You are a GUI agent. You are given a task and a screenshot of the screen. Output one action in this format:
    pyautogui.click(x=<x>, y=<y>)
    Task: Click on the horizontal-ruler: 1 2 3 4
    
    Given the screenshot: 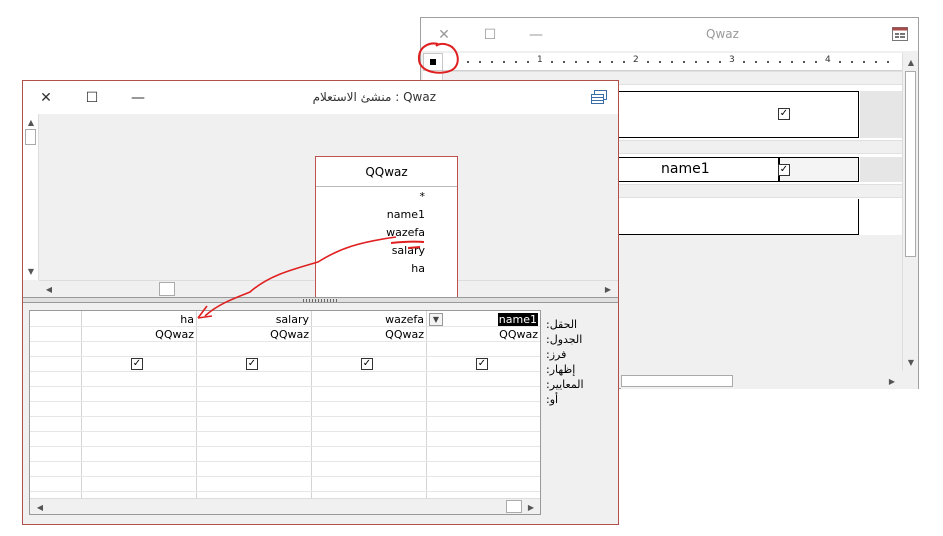 What is the action you would take?
    pyautogui.click(x=672, y=62)
    